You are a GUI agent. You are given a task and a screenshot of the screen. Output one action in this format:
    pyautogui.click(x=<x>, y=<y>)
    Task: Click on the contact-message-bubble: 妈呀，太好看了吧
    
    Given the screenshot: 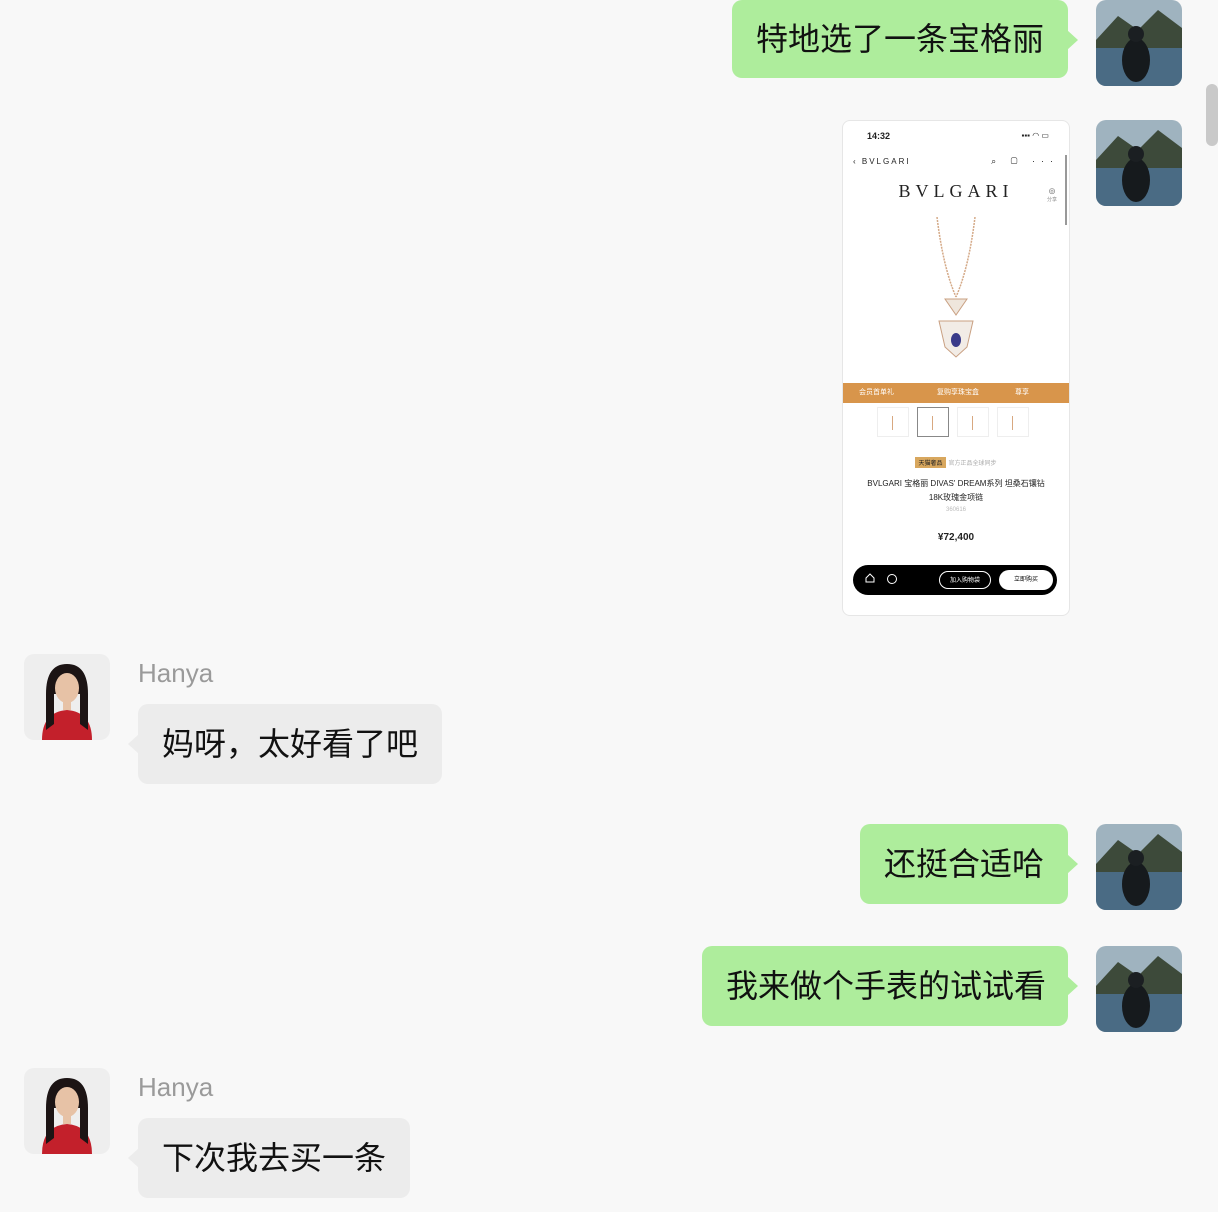 What is the action you would take?
    pyautogui.click(x=285, y=744)
    